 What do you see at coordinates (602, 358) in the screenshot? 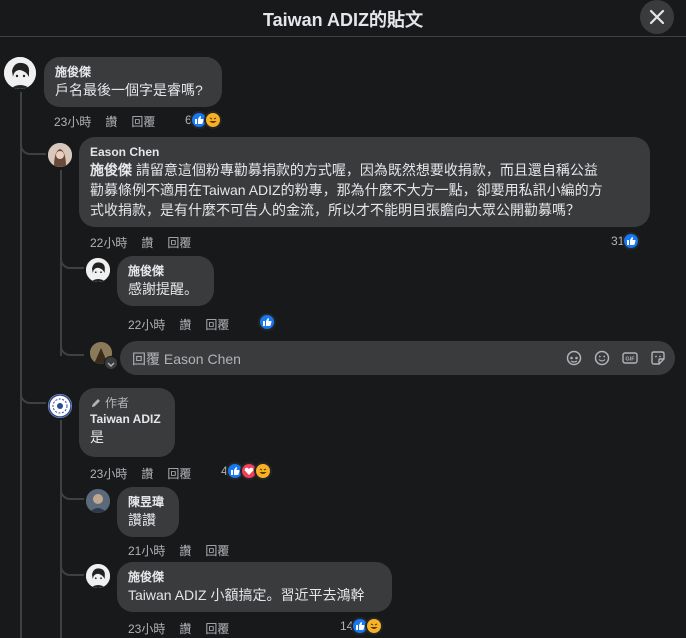
I see `emoji-icon` at bounding box center [602, 358].